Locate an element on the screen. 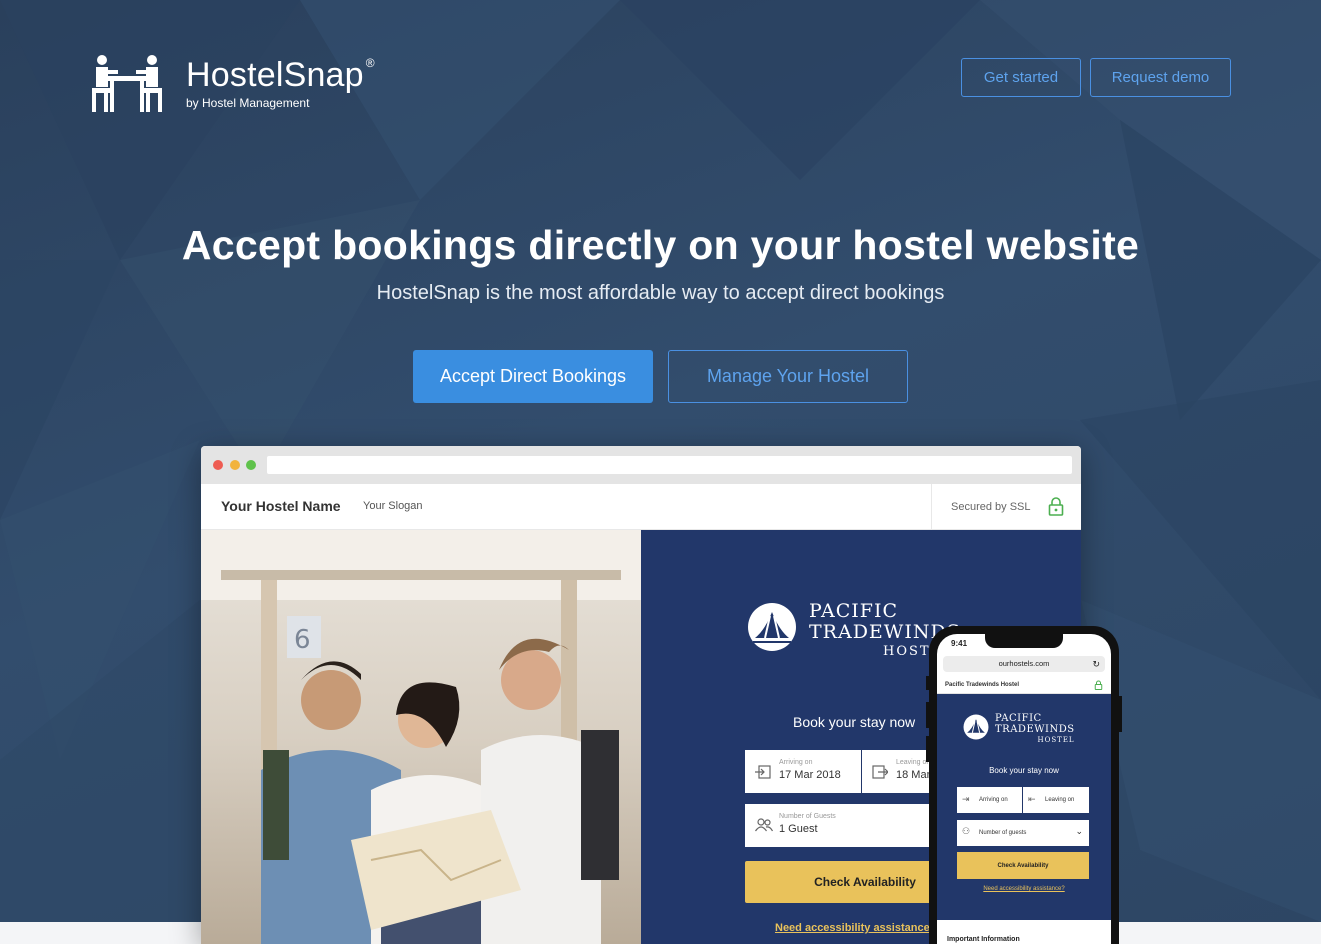  guests-icon is located at coordinates (764, 825).